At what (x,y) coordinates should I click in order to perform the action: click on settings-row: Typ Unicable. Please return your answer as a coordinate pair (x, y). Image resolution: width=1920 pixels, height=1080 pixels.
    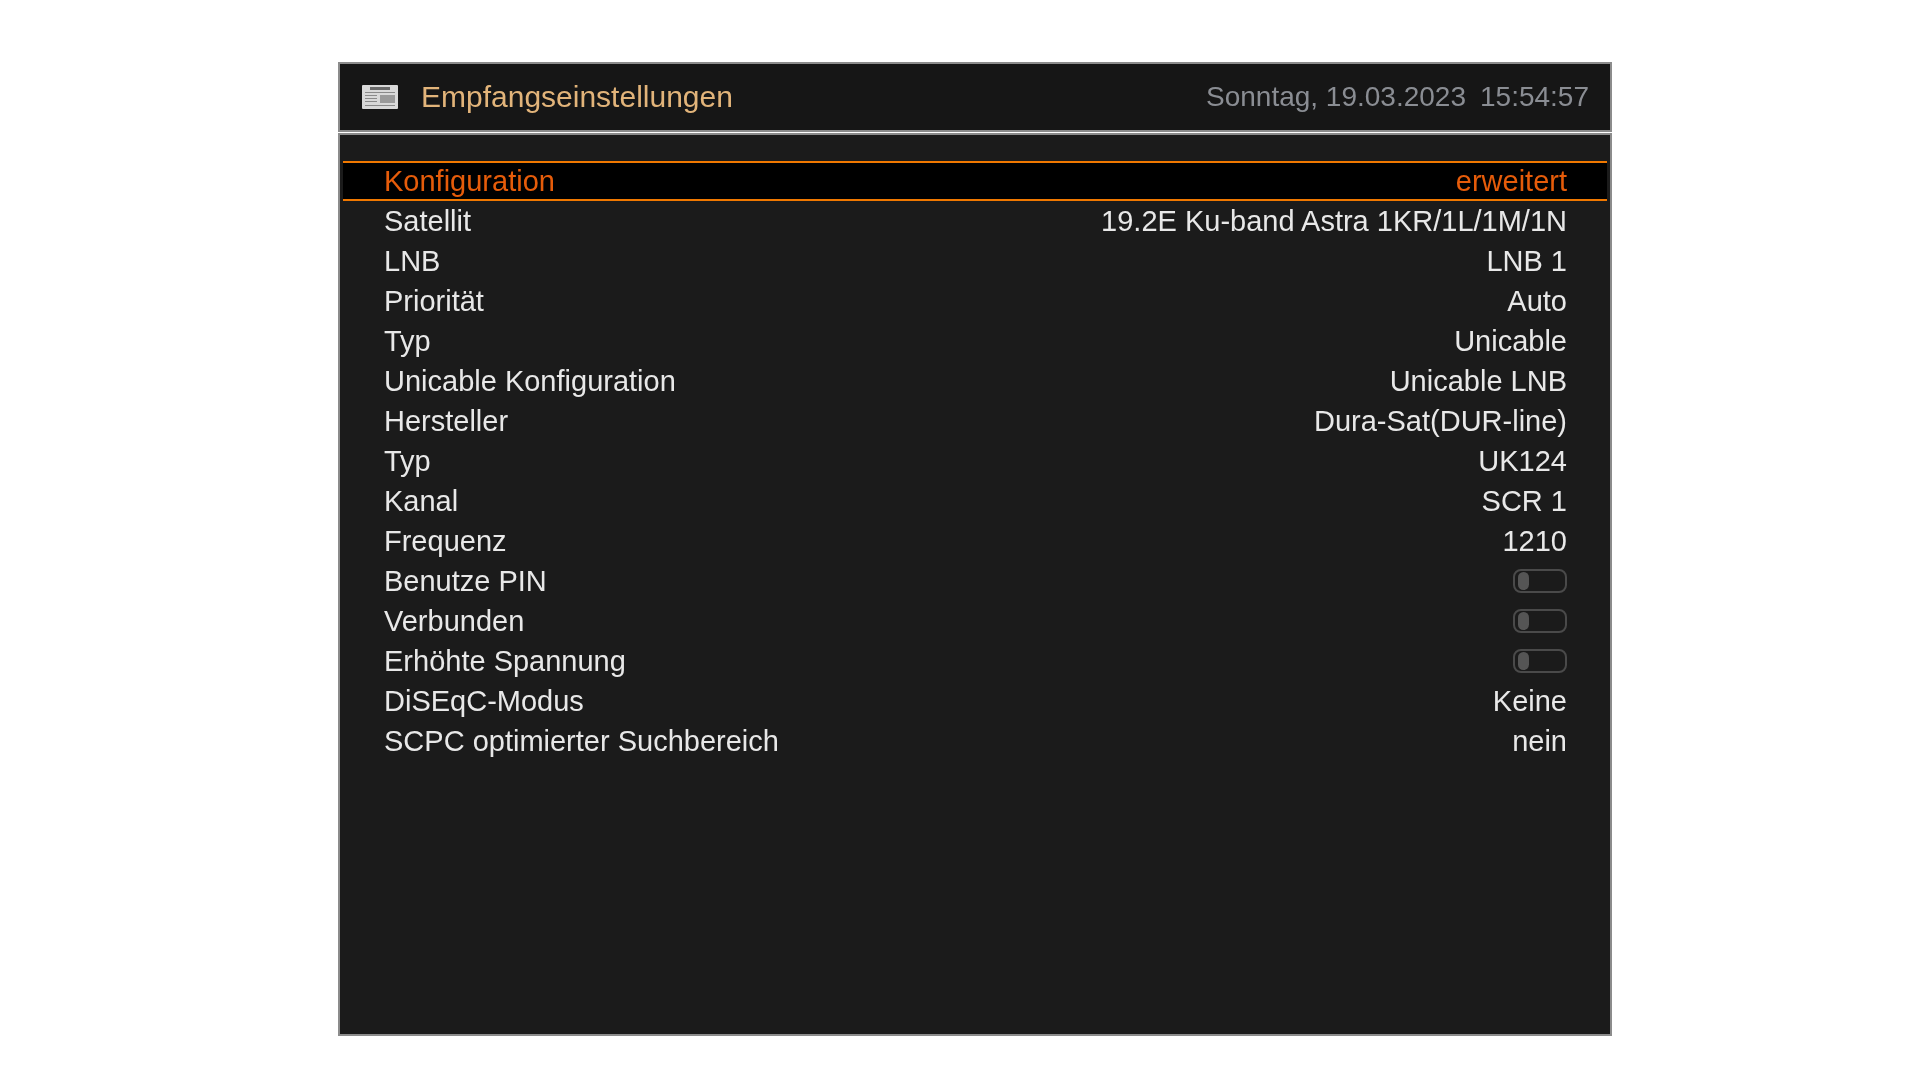
    Looking at the image, I should click on (975, 341).